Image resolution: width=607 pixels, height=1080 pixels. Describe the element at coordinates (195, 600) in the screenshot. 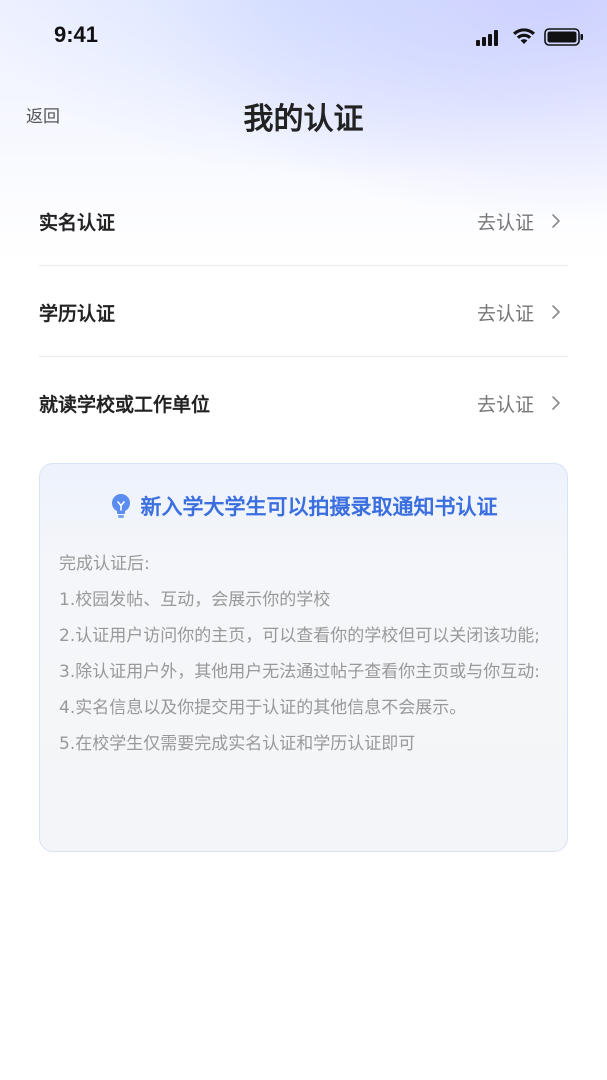

I see `notice-line: 1.校园发帖、互动，会展示你的学校` at that location.